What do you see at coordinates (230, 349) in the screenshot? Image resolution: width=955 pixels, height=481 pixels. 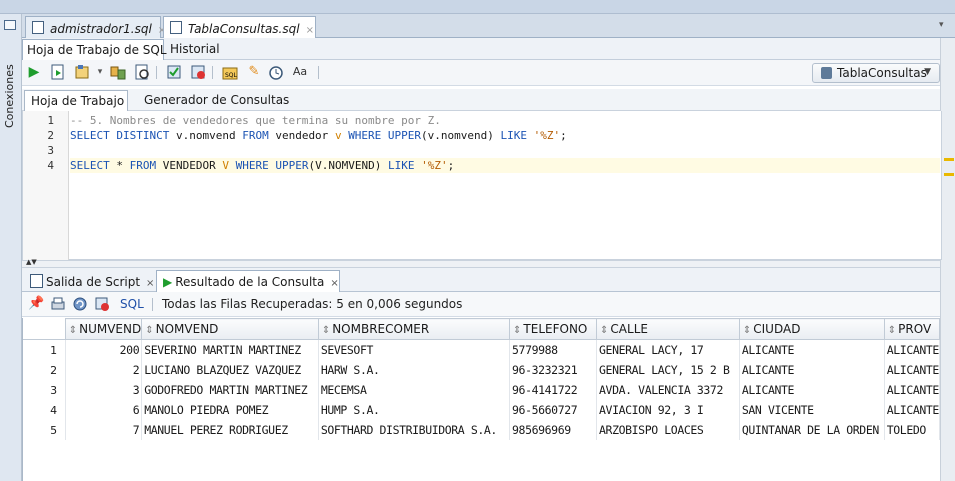 I see `table-cell: SEVERINO MARTIN MARTINEZ` at bounding box center [230, 349].